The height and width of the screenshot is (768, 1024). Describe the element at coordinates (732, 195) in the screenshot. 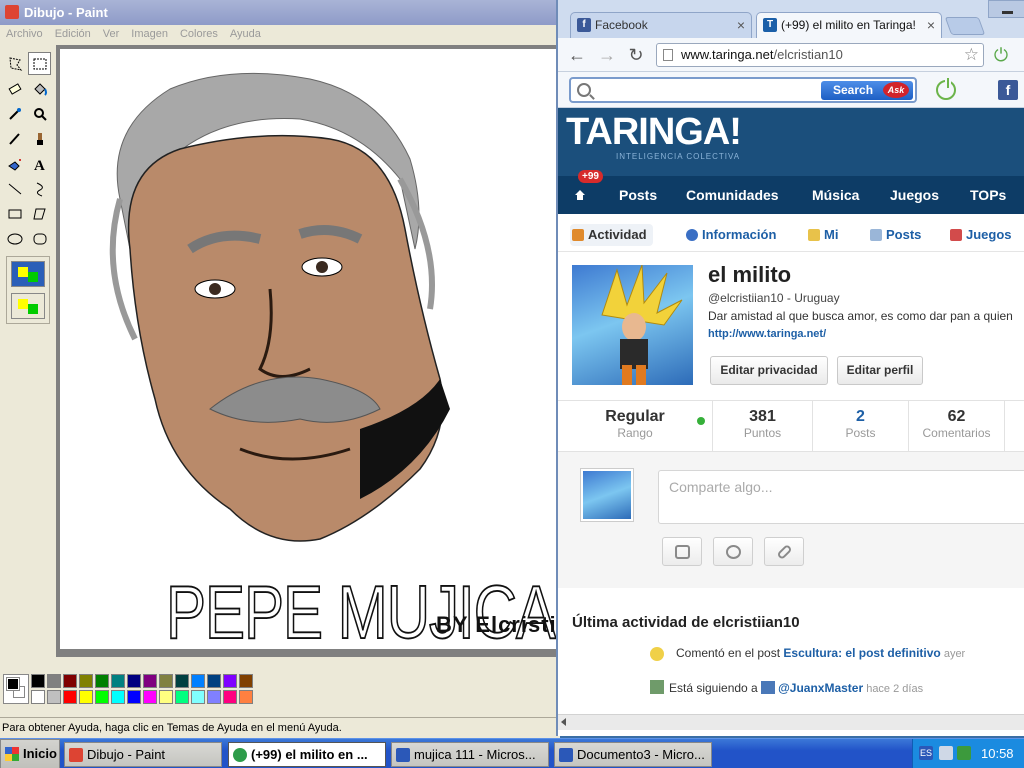

I see `nav-comunidades: Comunidades` at that location.